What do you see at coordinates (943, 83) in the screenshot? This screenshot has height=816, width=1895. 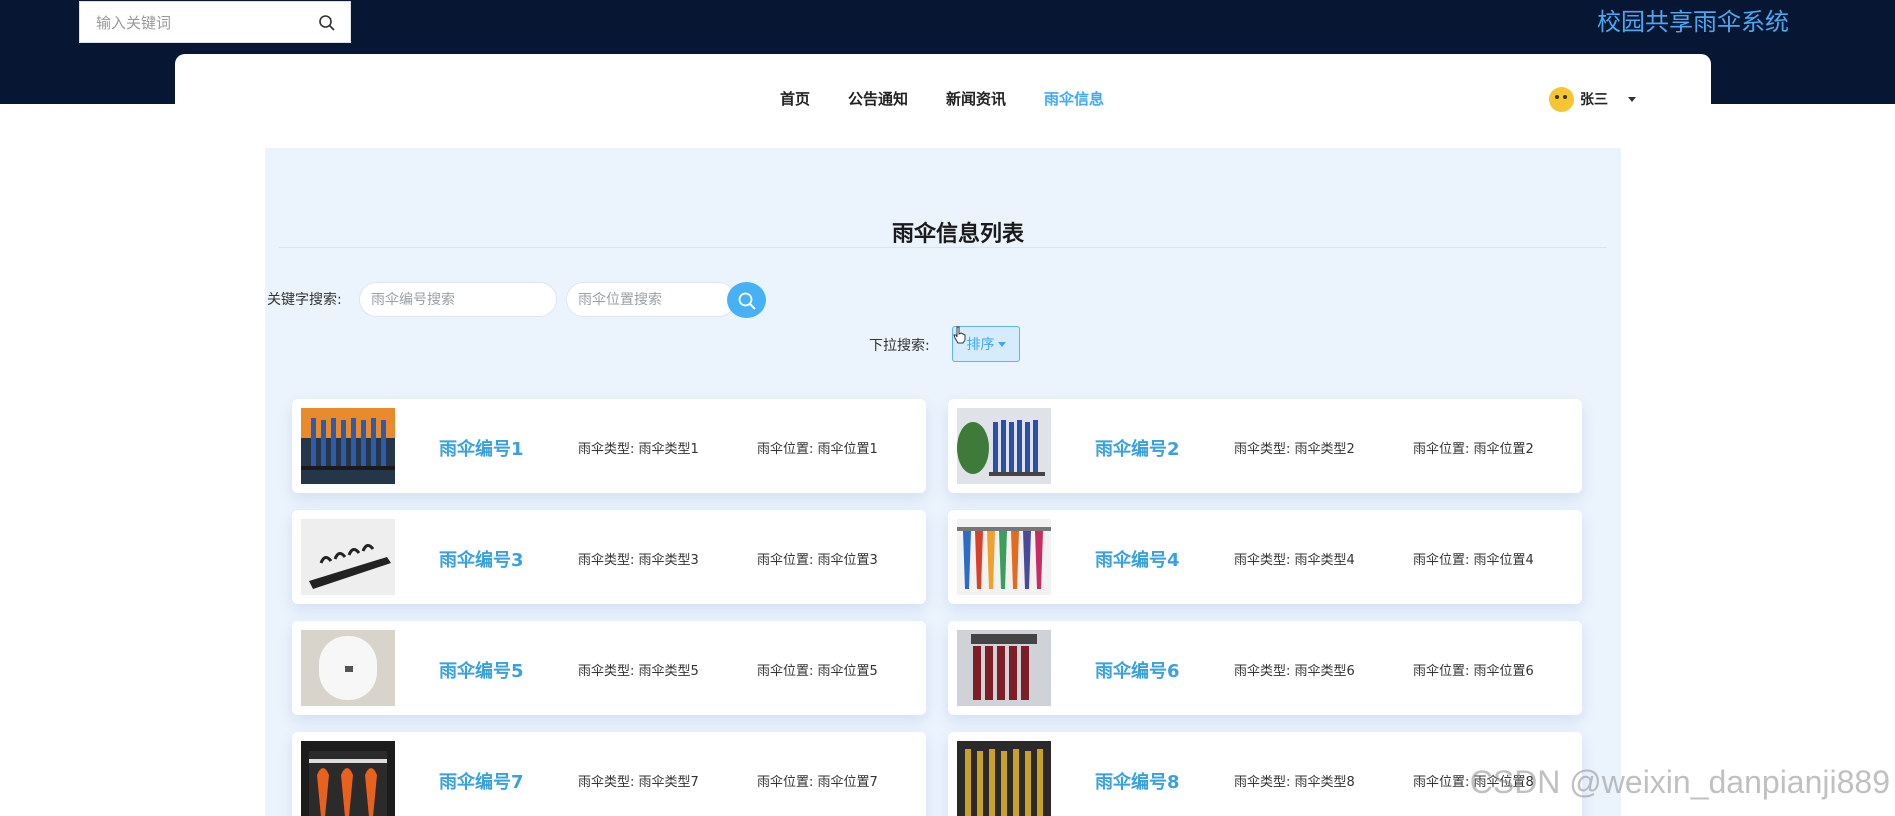 I see `nav-bar: 首页 公告通知 新闻资讯 雨伞信息 张三` at bounding box center [943, 83].